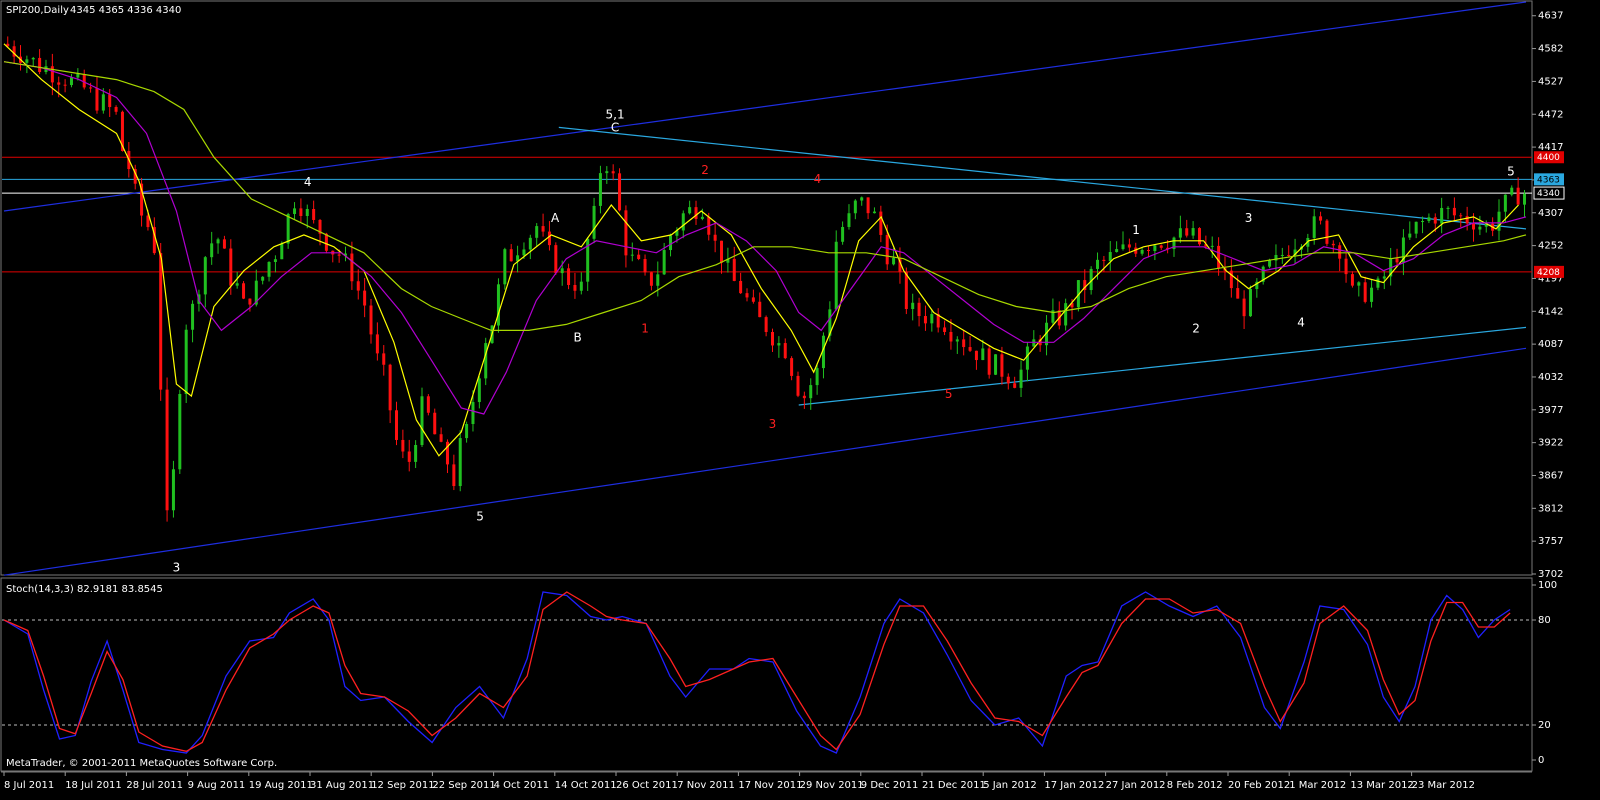  Describe the element at coordinates (1550, 246) in the screenshot. I see `price-tick-label: 4252` at that location.